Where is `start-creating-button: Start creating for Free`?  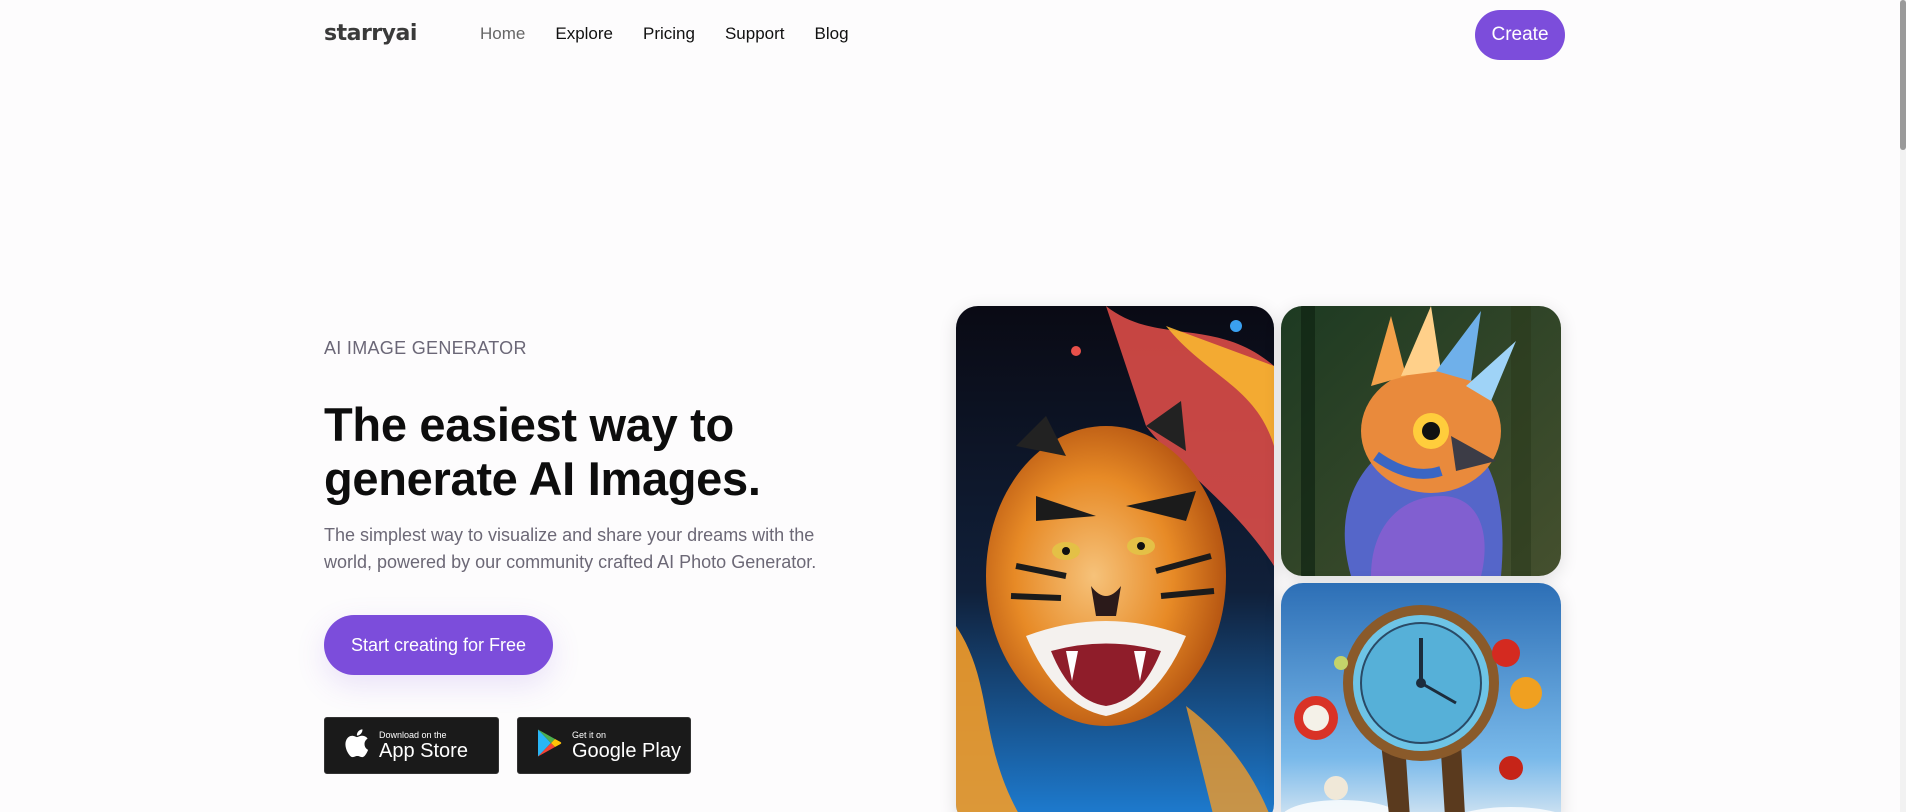
start-creating-button: Start creating for Free is located at coordinates (438, 645).